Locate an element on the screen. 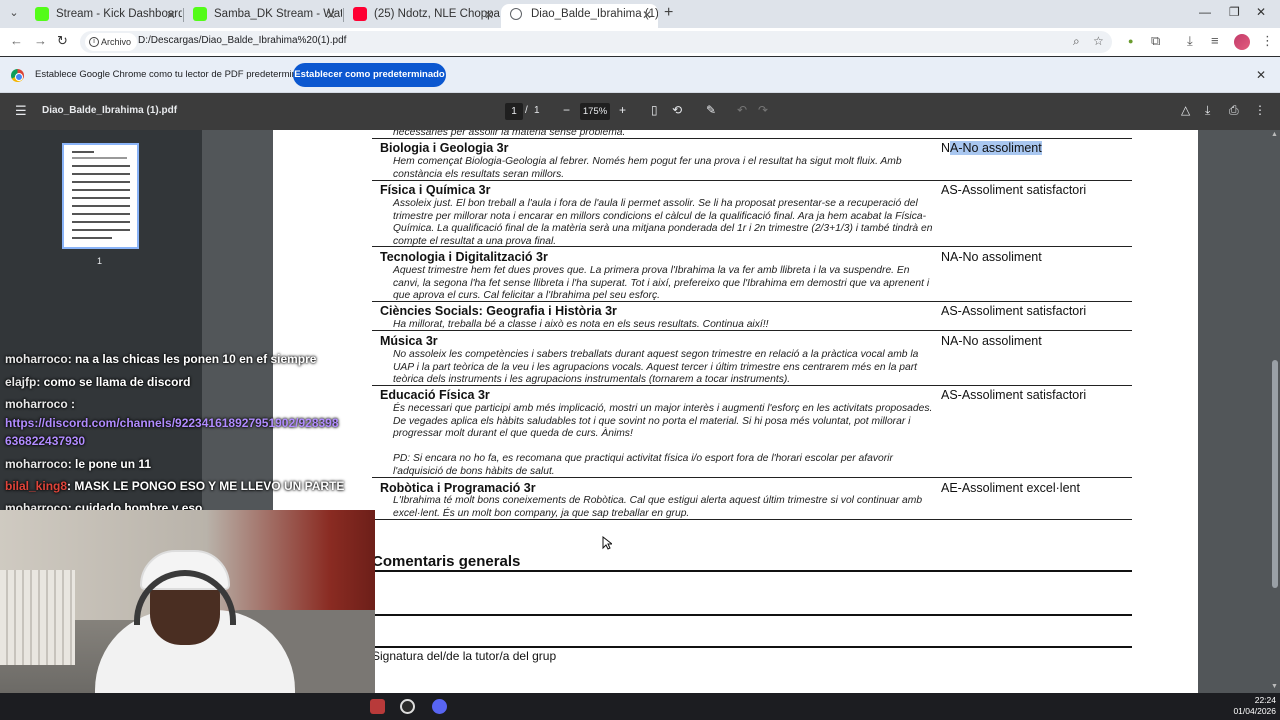 The height and width of the screenshot is (720, 1280). subject-grade: AS-Assoliment satisfactori is located at coordinates (1014, 311).